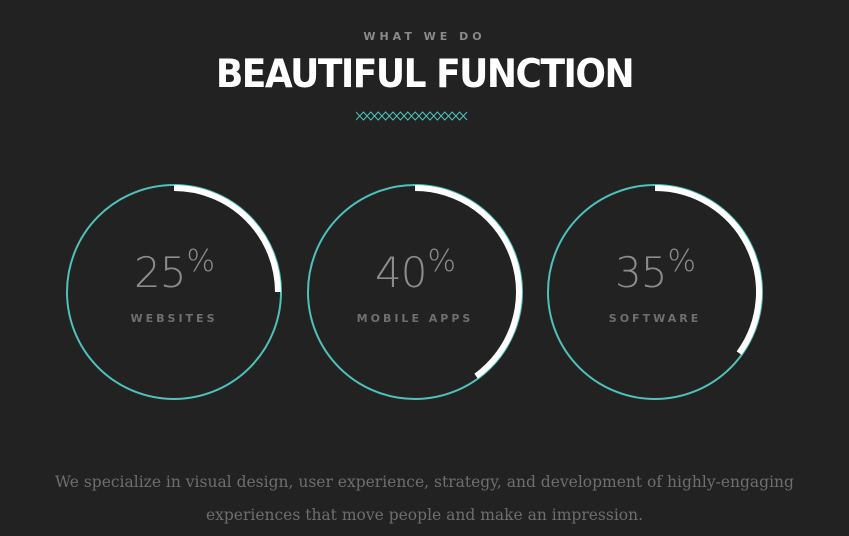  What do you see at coordinates (424, 36) in the screenshot?
I see `section-eyebrow: WHAT WE DO` at bounding box center [424, 36].